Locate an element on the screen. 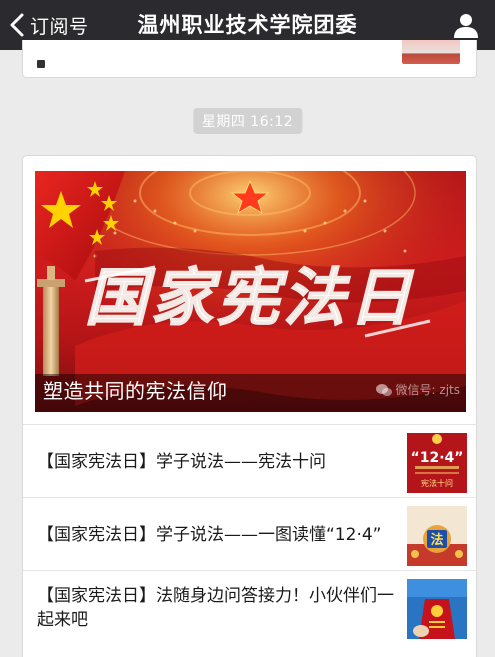  message-timestamp: 星期四 16:12 is located at coordinates (247, 121).